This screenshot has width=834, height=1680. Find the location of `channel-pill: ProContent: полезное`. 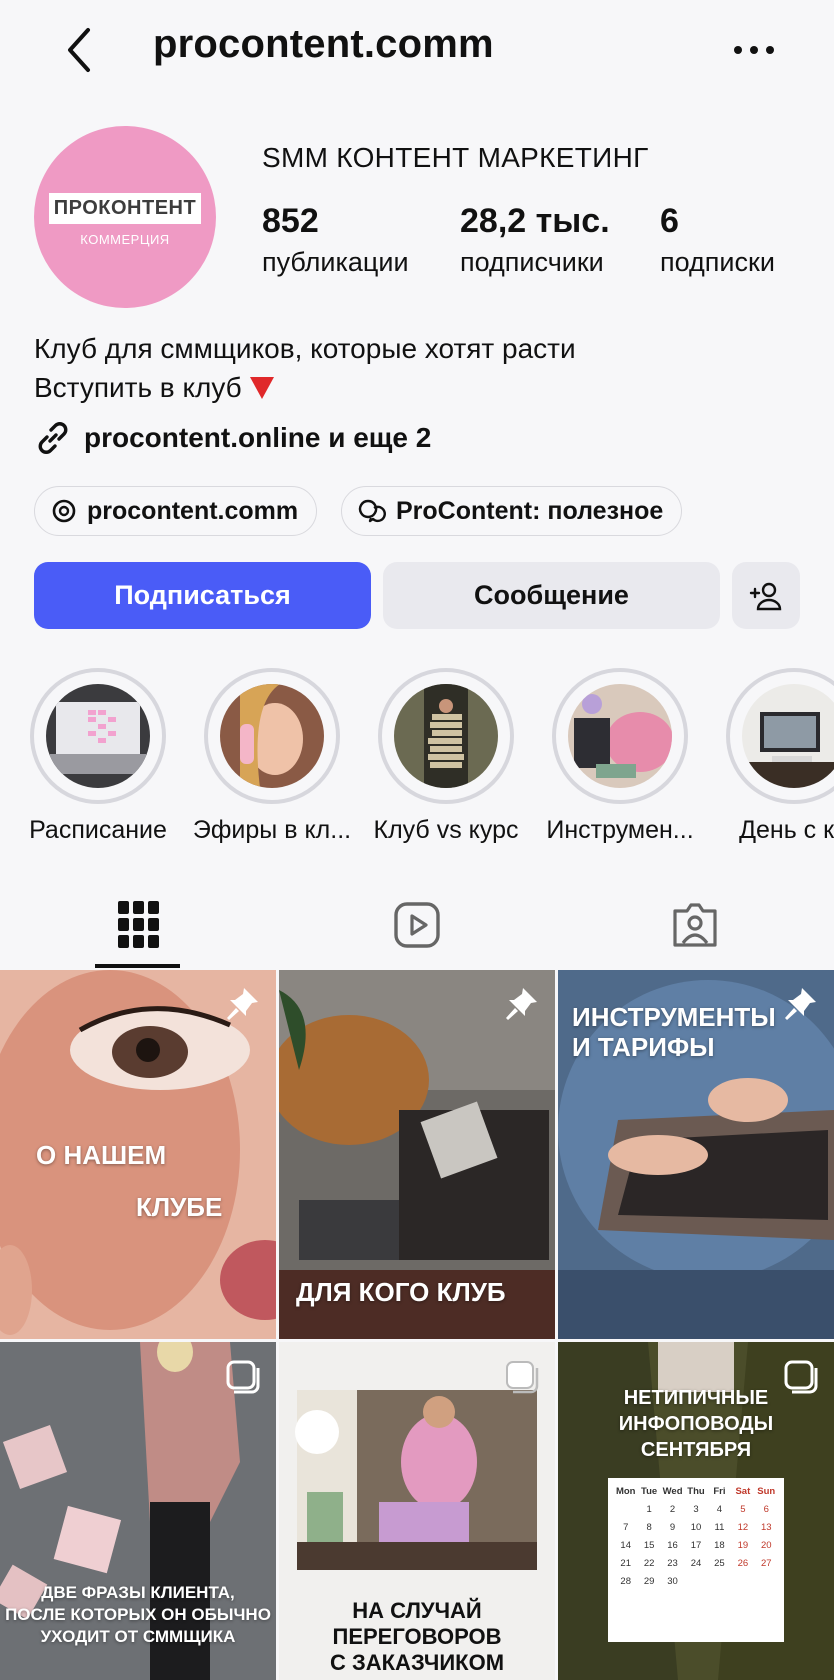

channel-pill: ProContent: полезное is located at coordinates (512, 511).